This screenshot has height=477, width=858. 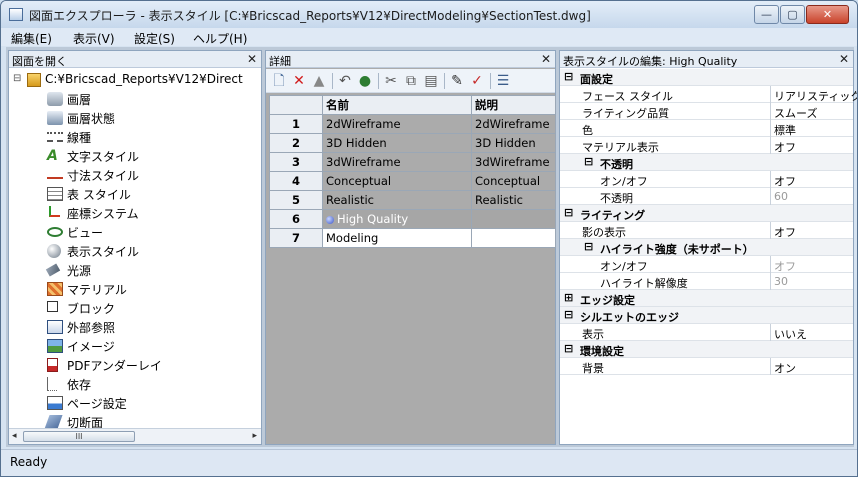 What do you see at coordinates (431, 81) in the screenshot?
I see `paste-icon: ▤` at bounding box center [431, 81].